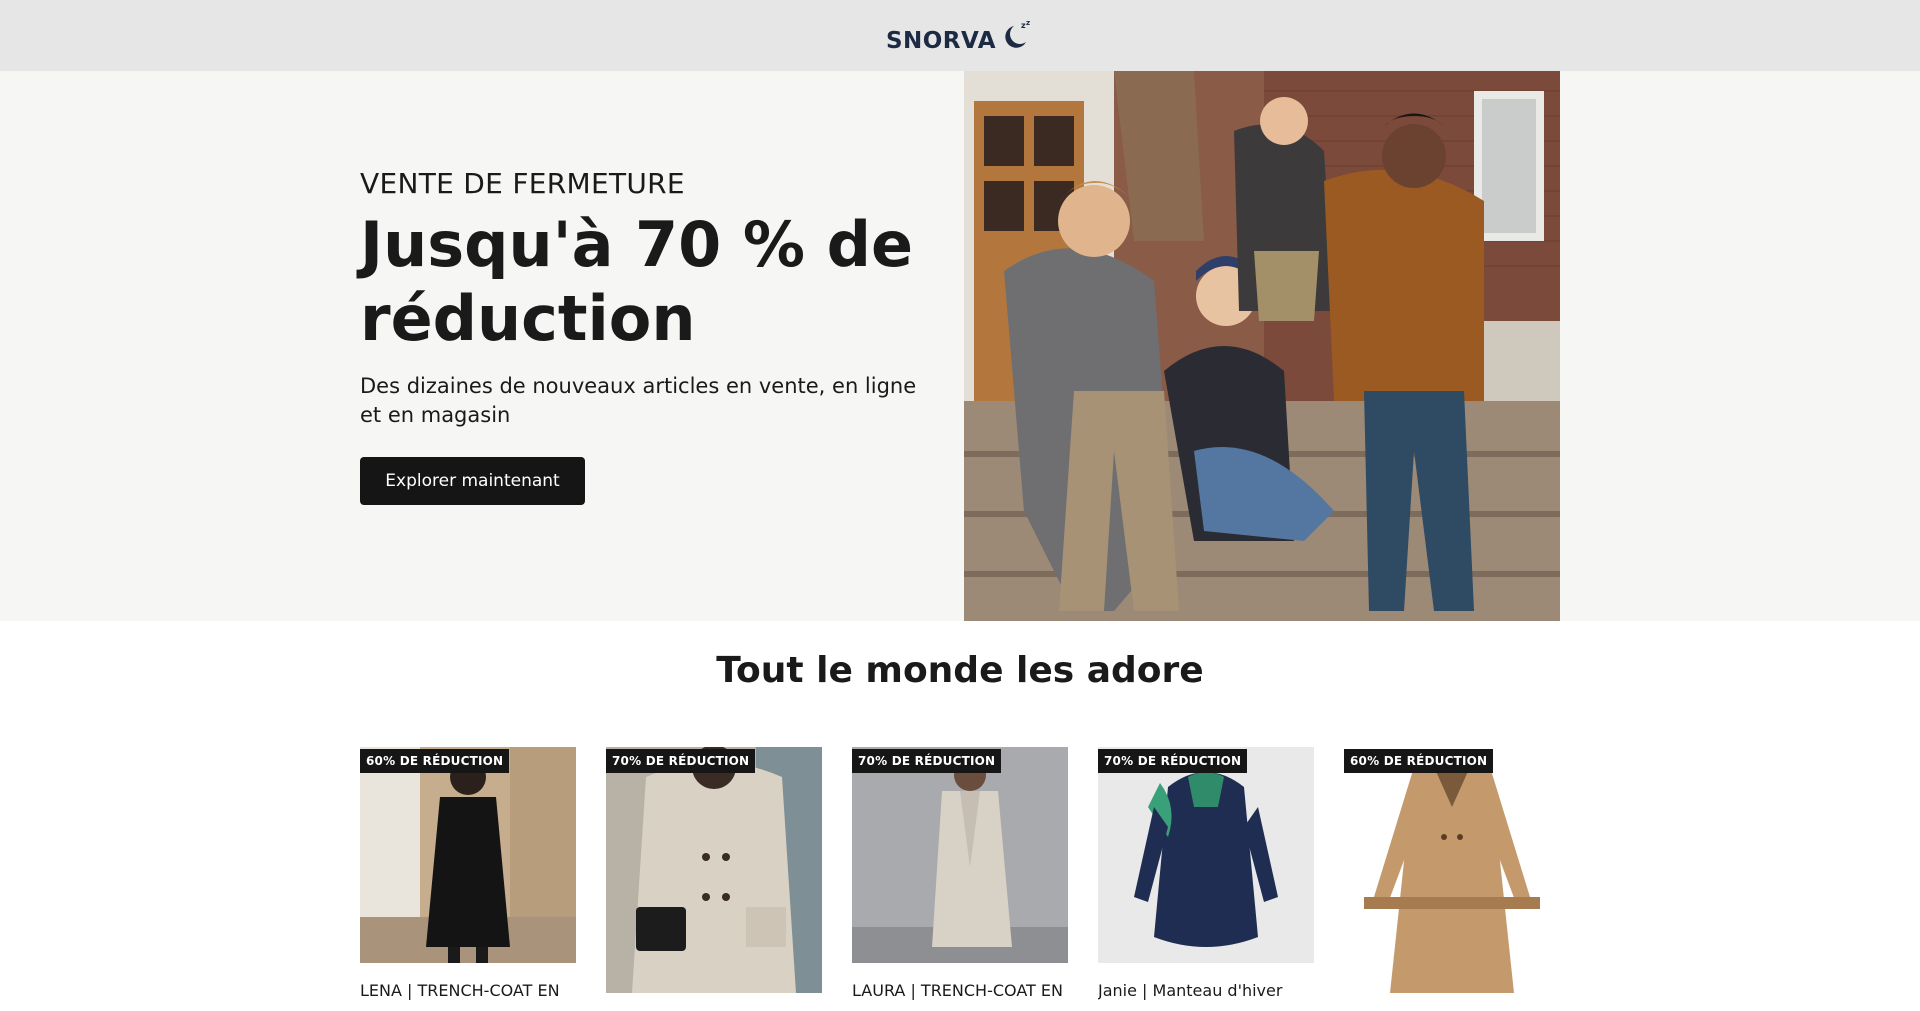  I want to click on brand-logo: SNORVA z z, so click(960, 36).